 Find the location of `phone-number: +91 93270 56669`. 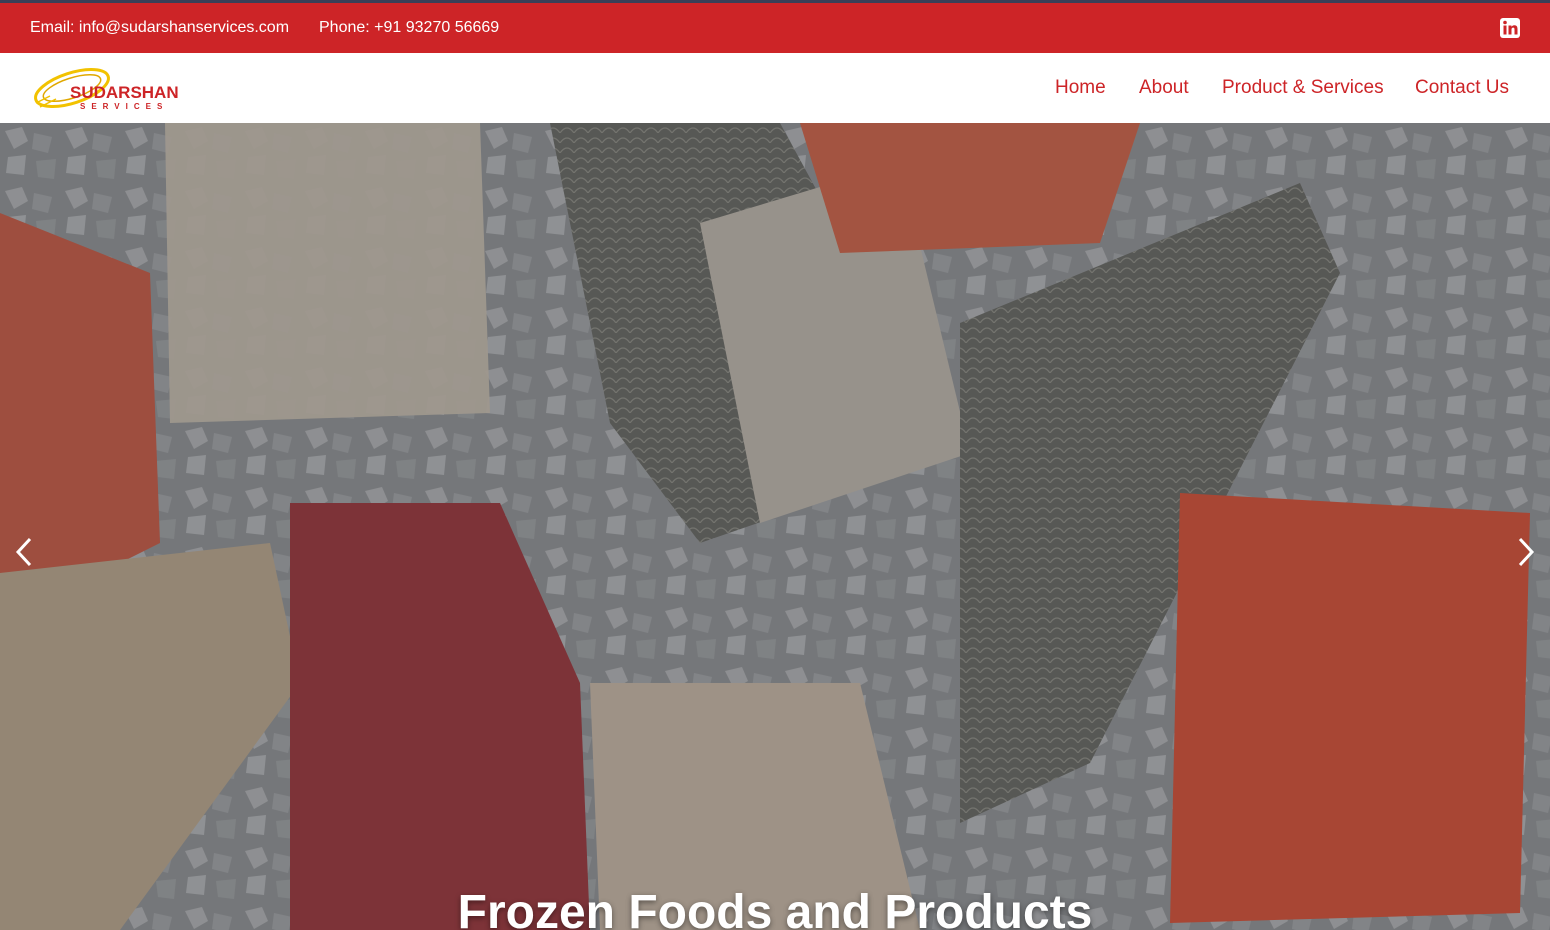

phone-number: +91 93270 56669 is located at coordinates (436, 27).